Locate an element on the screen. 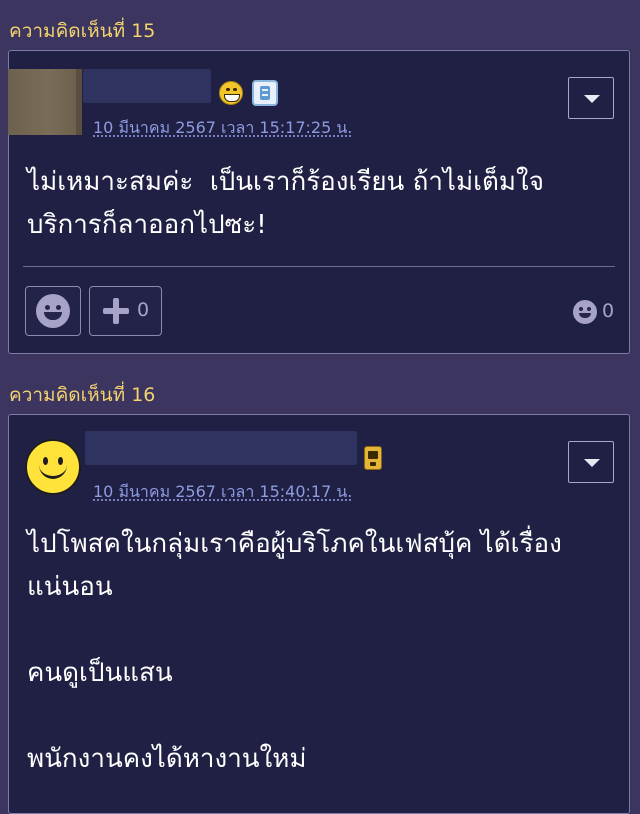  comment-date-link: 10 มีนาคม 2567 เวลา 15:40:17 น. is located at coordinates (222, 492).